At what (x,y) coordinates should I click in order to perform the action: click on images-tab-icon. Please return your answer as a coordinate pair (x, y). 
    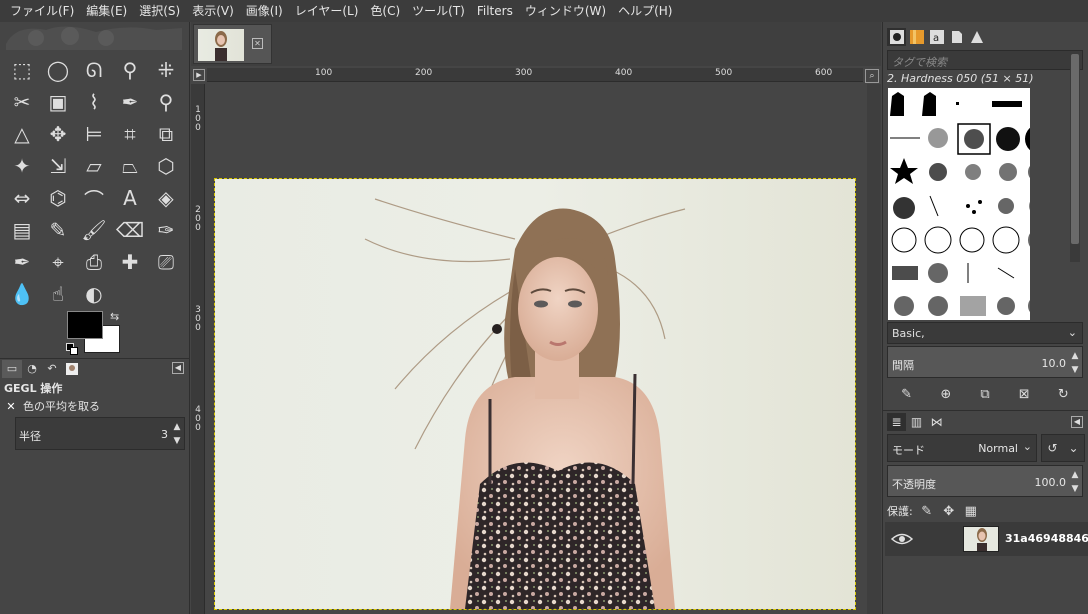
    Looking at the image, I should click on (72, 369).